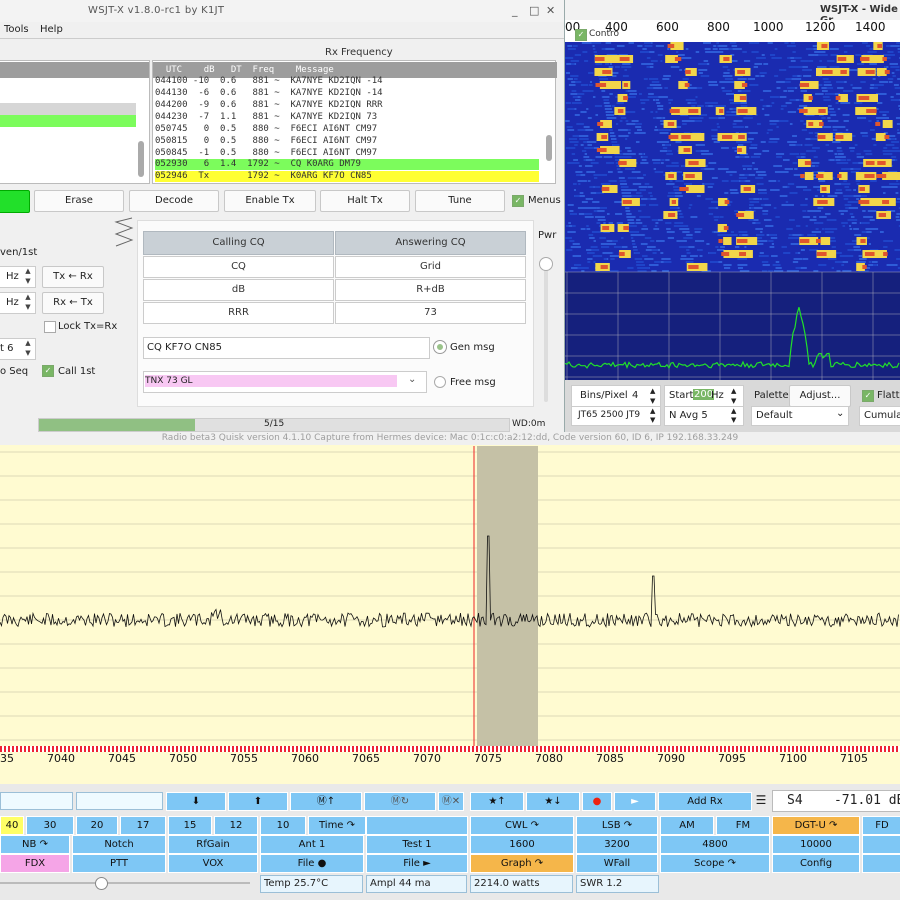 The height and width of the screenshot is (900, 900). Describe the element at coordinates (616, 416) in the screenshot. I see `mode-spinbox: JT65 2500 JT9 ▲ ▼` at that location.